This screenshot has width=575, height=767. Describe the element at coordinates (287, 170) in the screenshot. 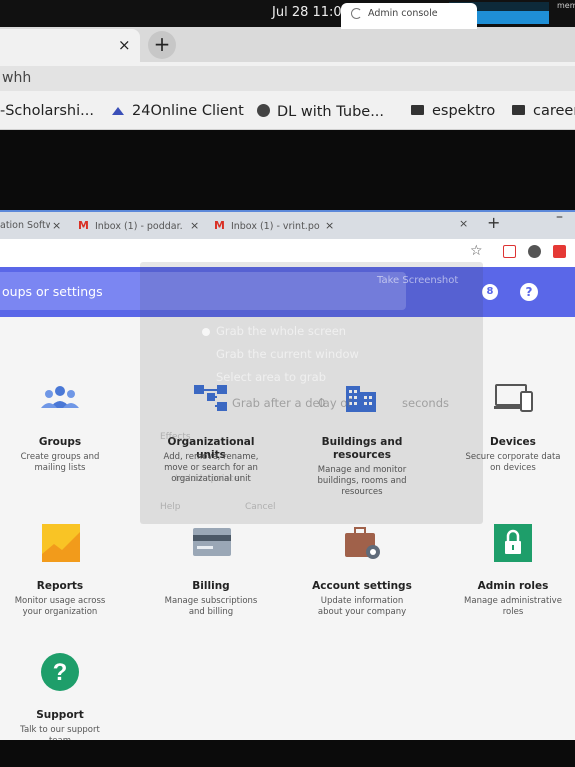

I see `video-letterbox` at that location.